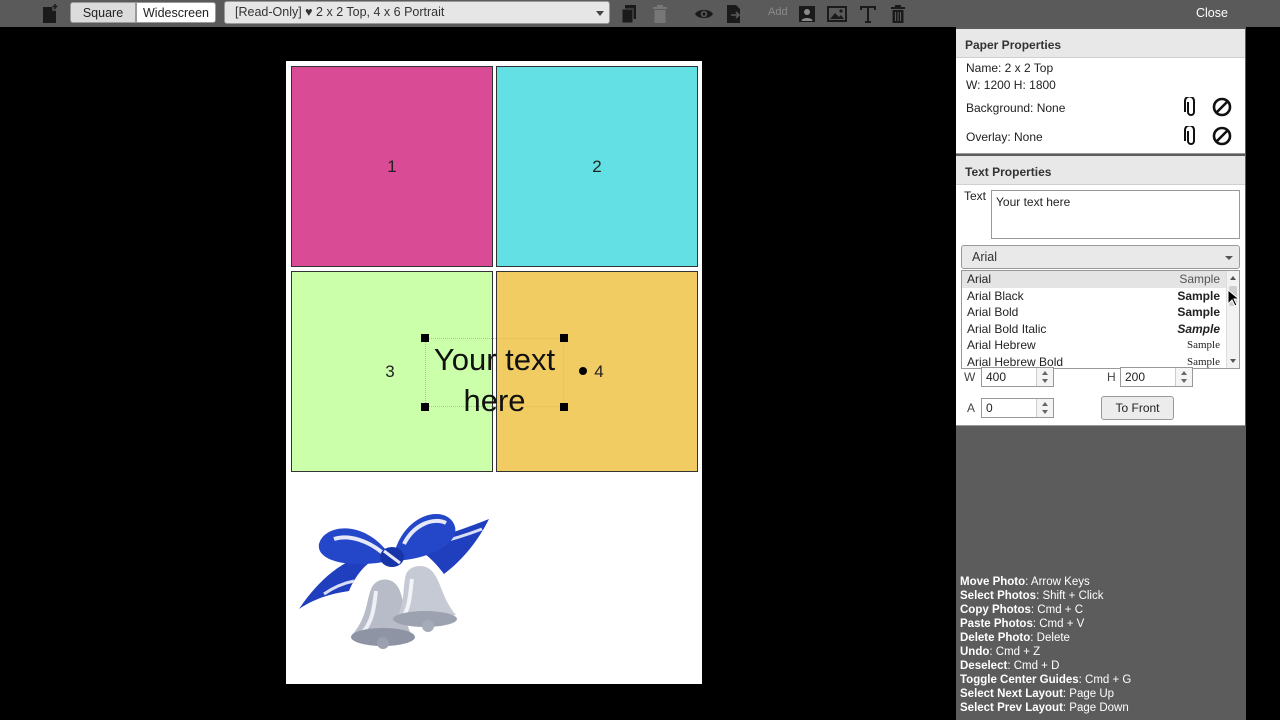  Describe the element at coordinates (1156, 377) in the screenshot. I see `height-input: 200` at that location.